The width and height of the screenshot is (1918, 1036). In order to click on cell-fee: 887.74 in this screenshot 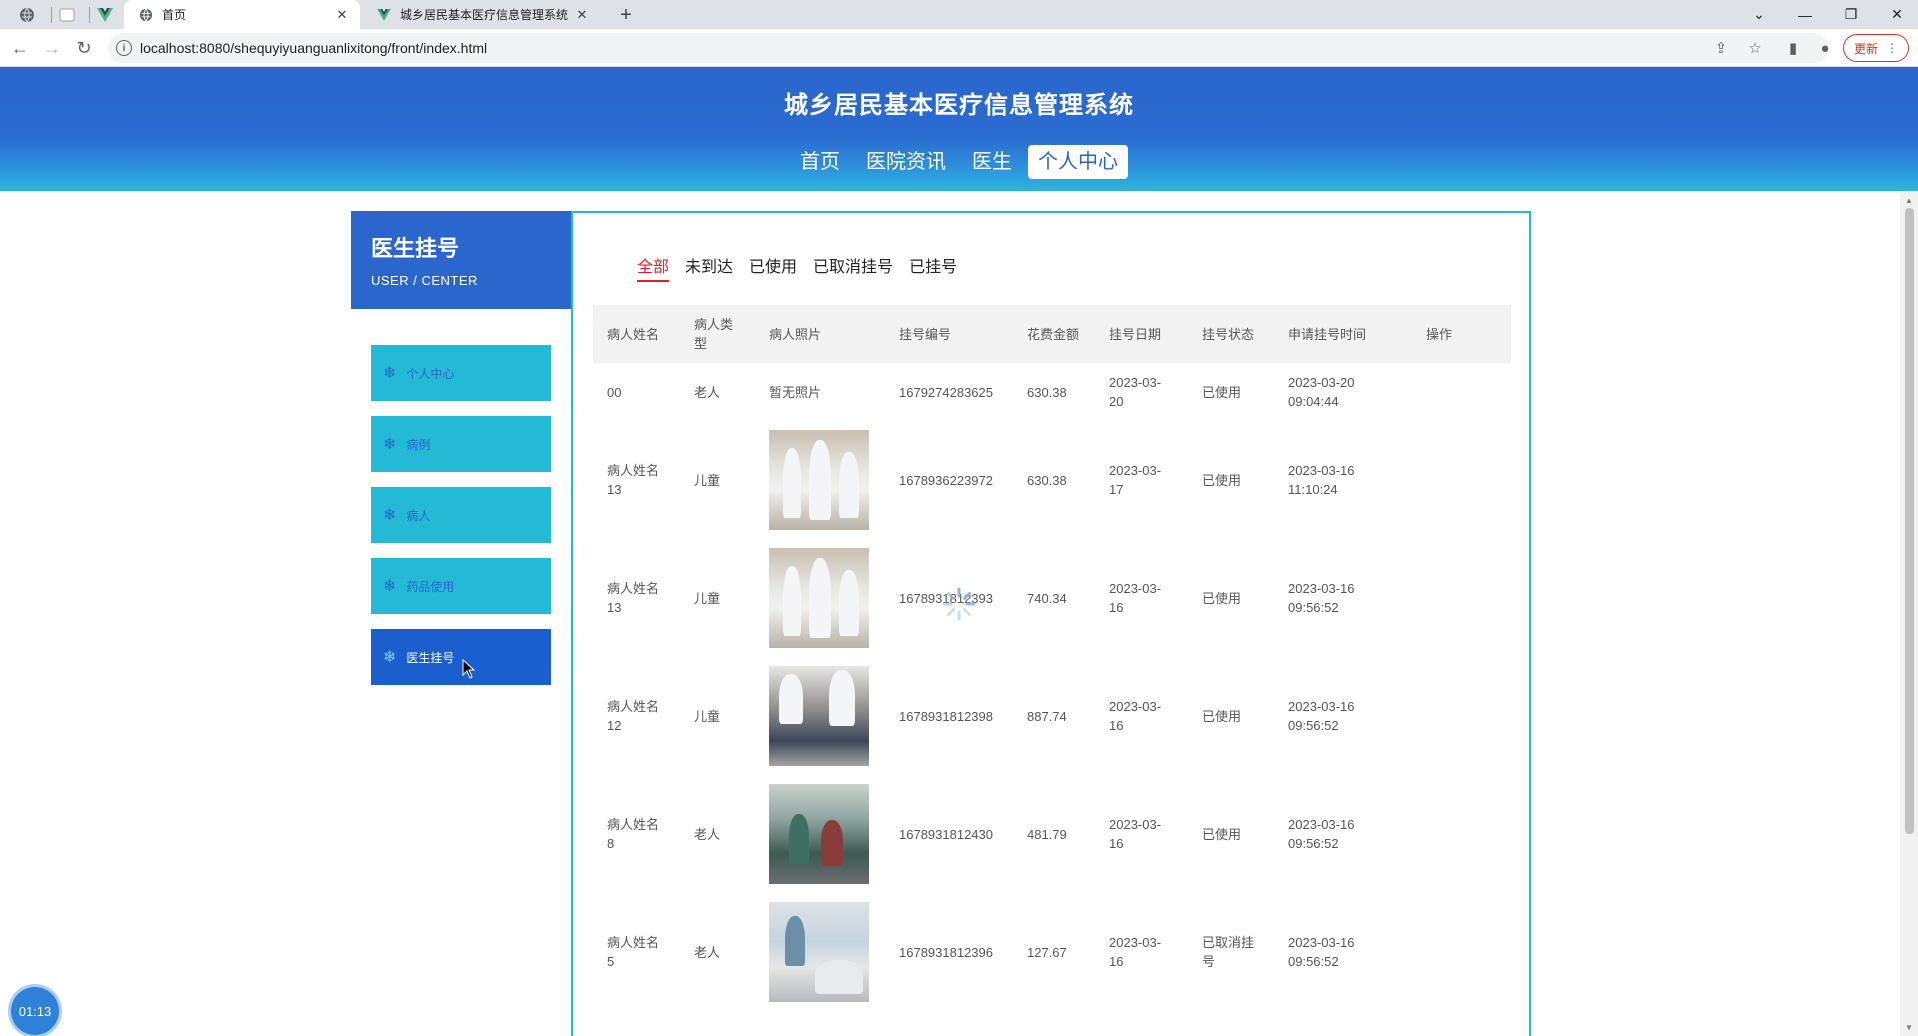, I will do `click(1047, 716)`.